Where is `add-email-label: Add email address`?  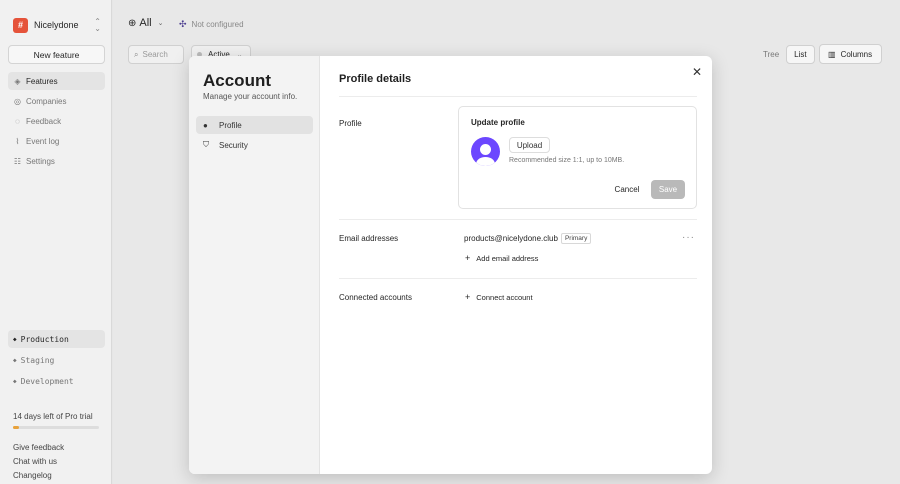 add-email-label: Add email address is located at coordinates (507, 258).